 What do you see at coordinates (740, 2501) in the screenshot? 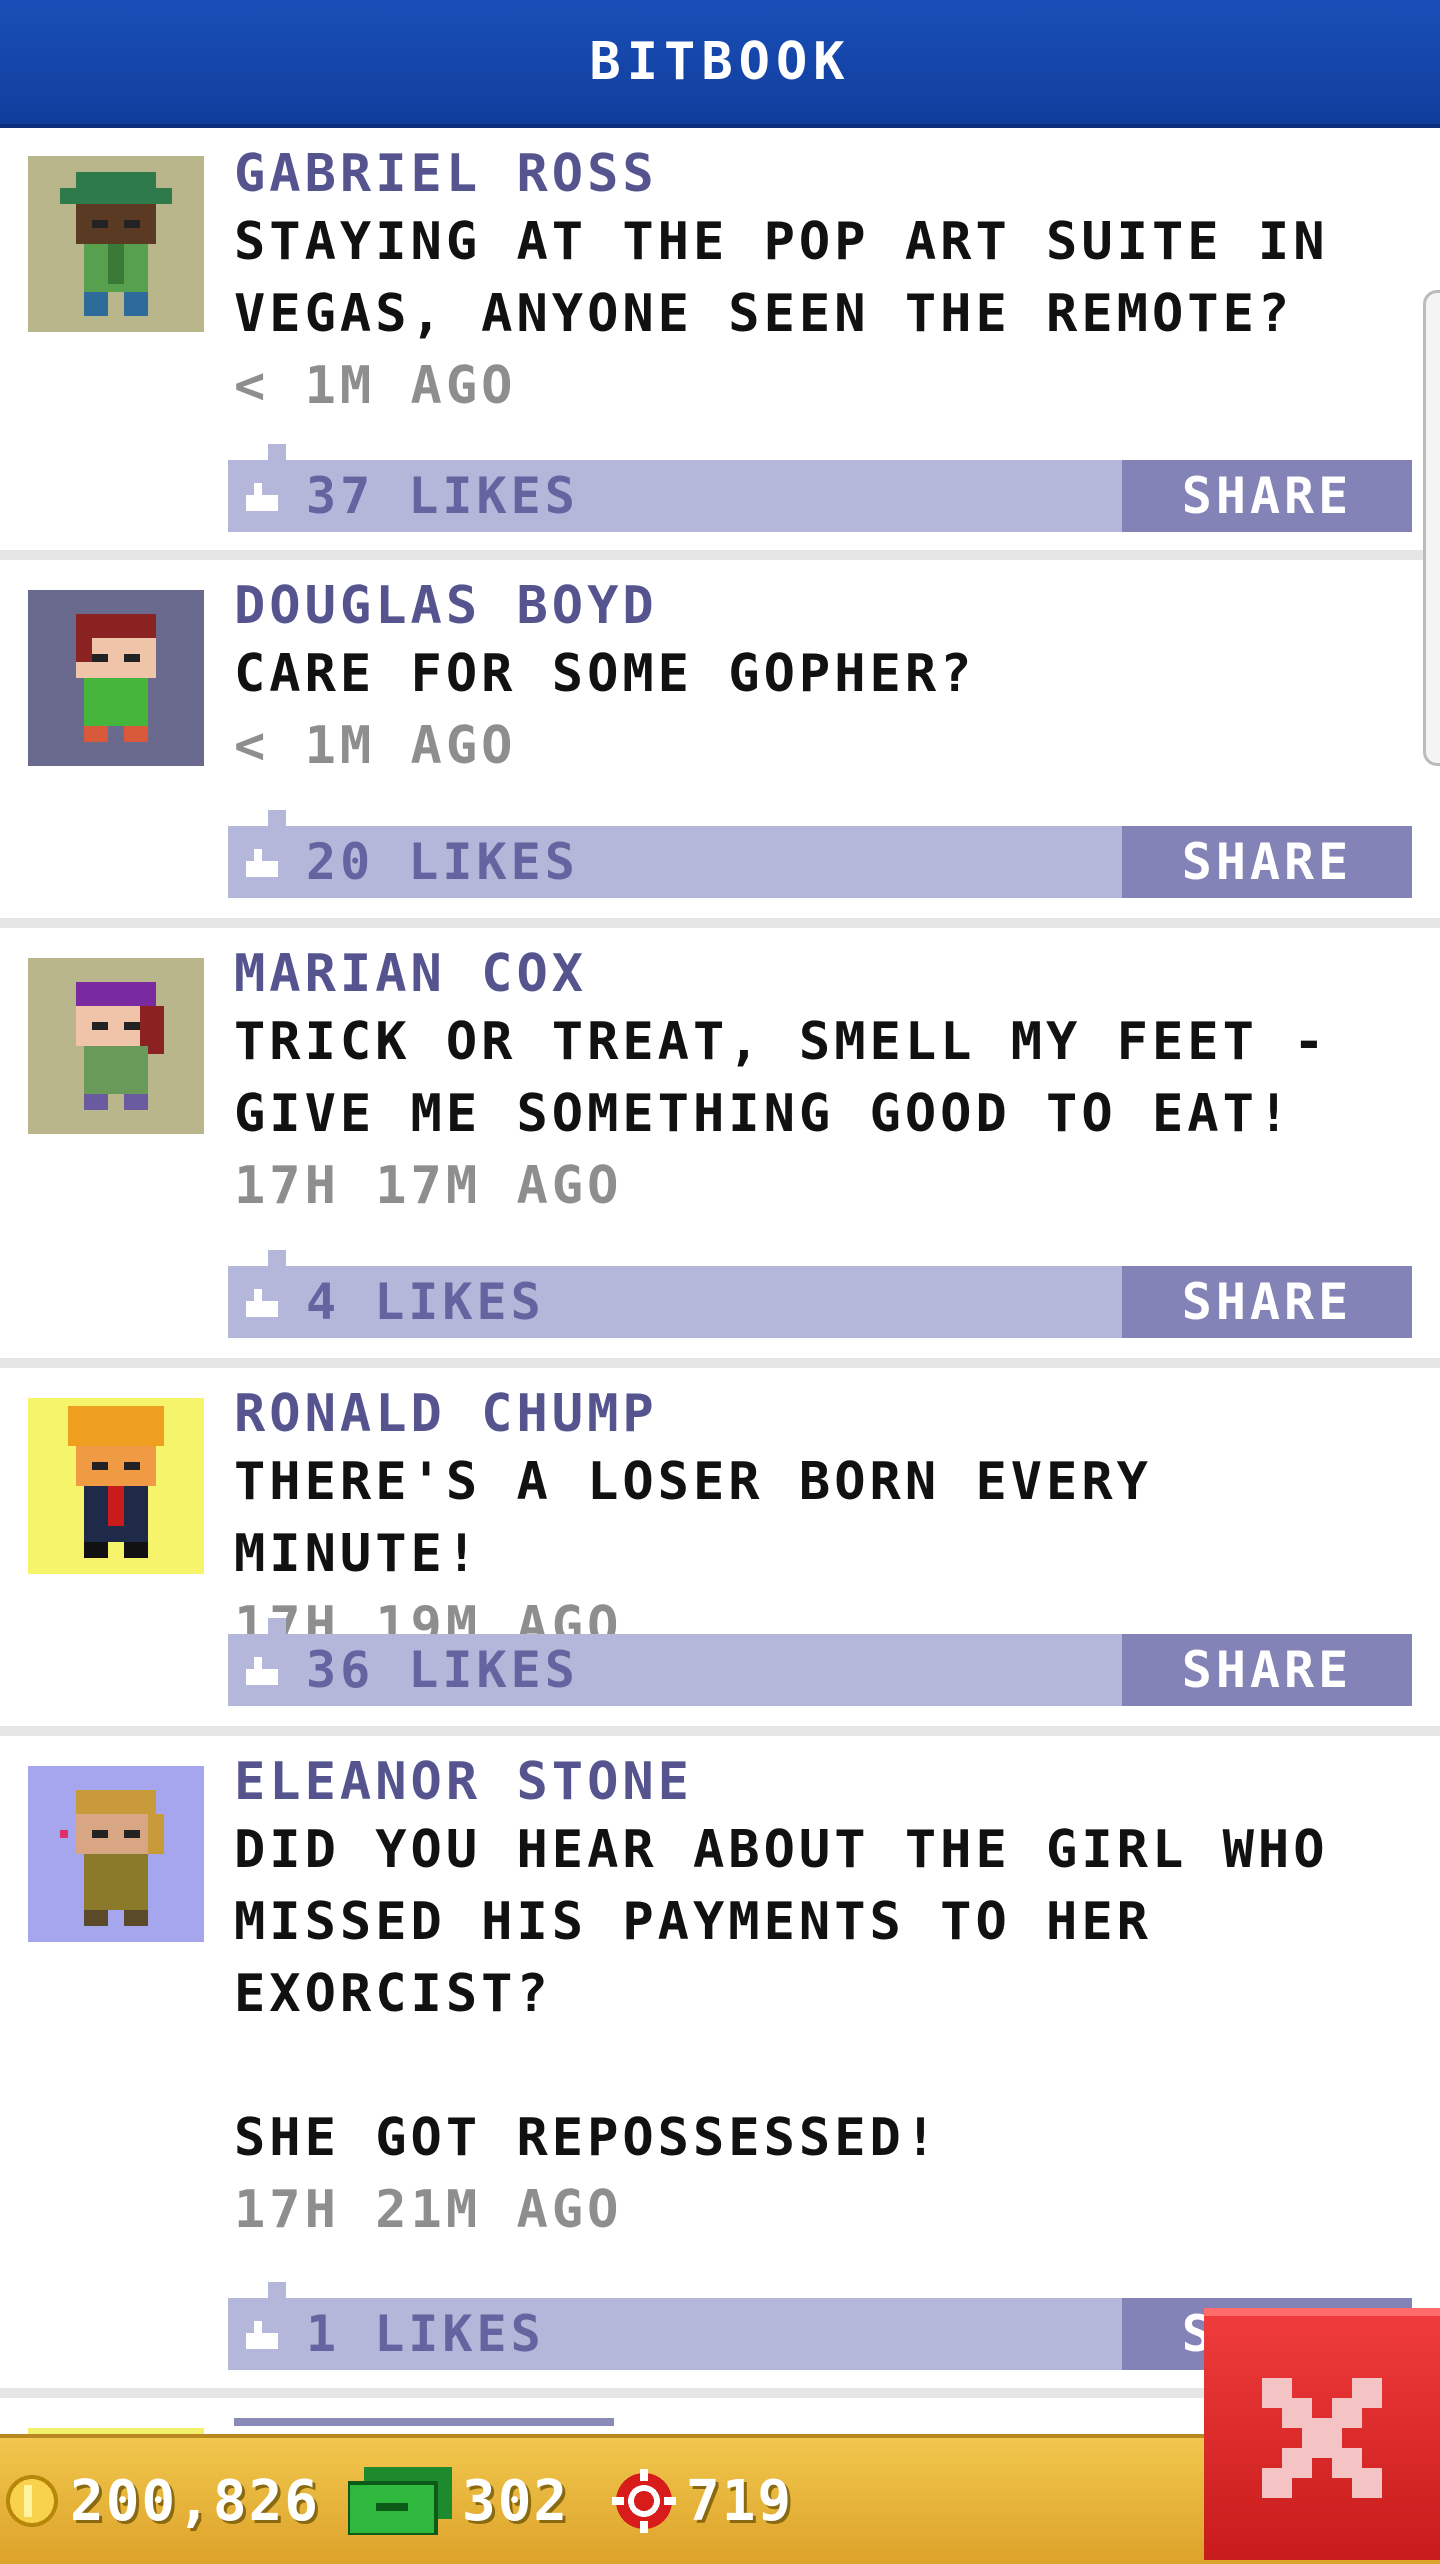
I see `chips-value: 719` at bounding box center [740, 2501].